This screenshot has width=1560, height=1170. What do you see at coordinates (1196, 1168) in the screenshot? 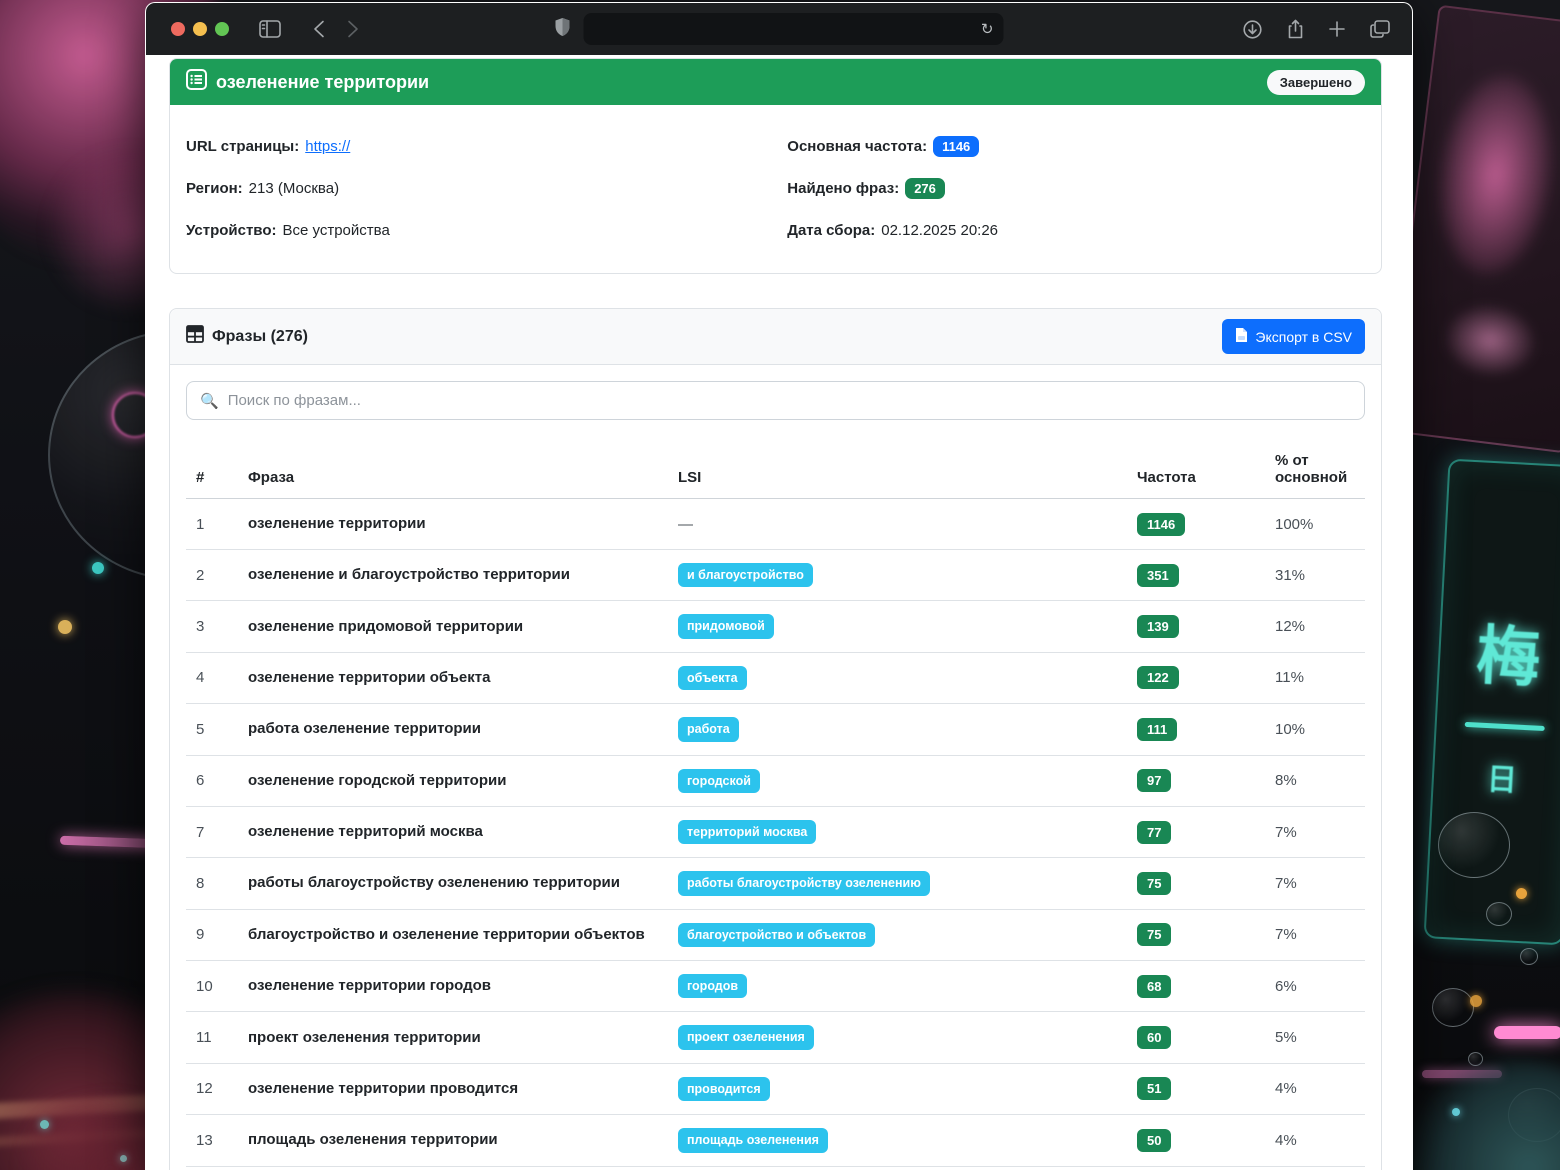
I see `frequency-cell: 48` at bounding box center [1196, 1168].